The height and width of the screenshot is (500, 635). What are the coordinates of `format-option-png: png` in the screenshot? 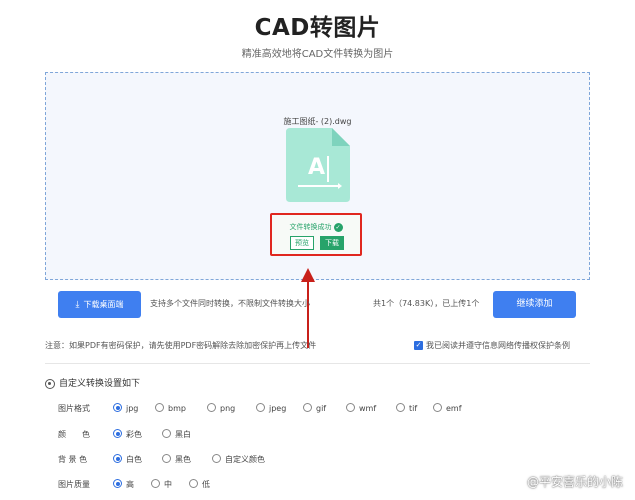 It's located at (221, 409).